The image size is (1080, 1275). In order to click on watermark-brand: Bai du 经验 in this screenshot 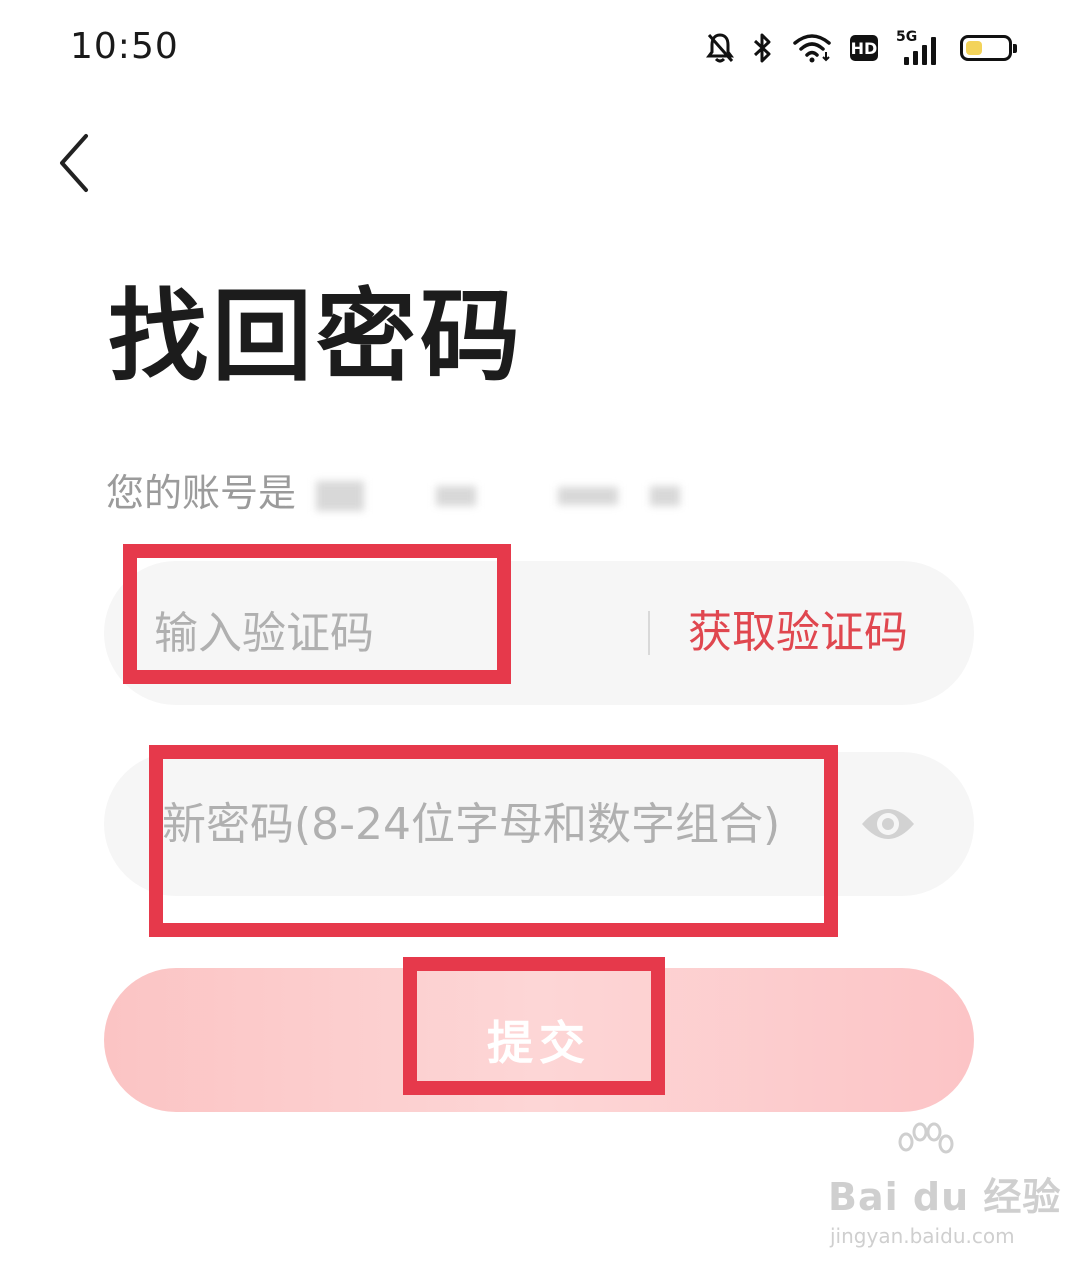, I will do `click(945, 1197)`.